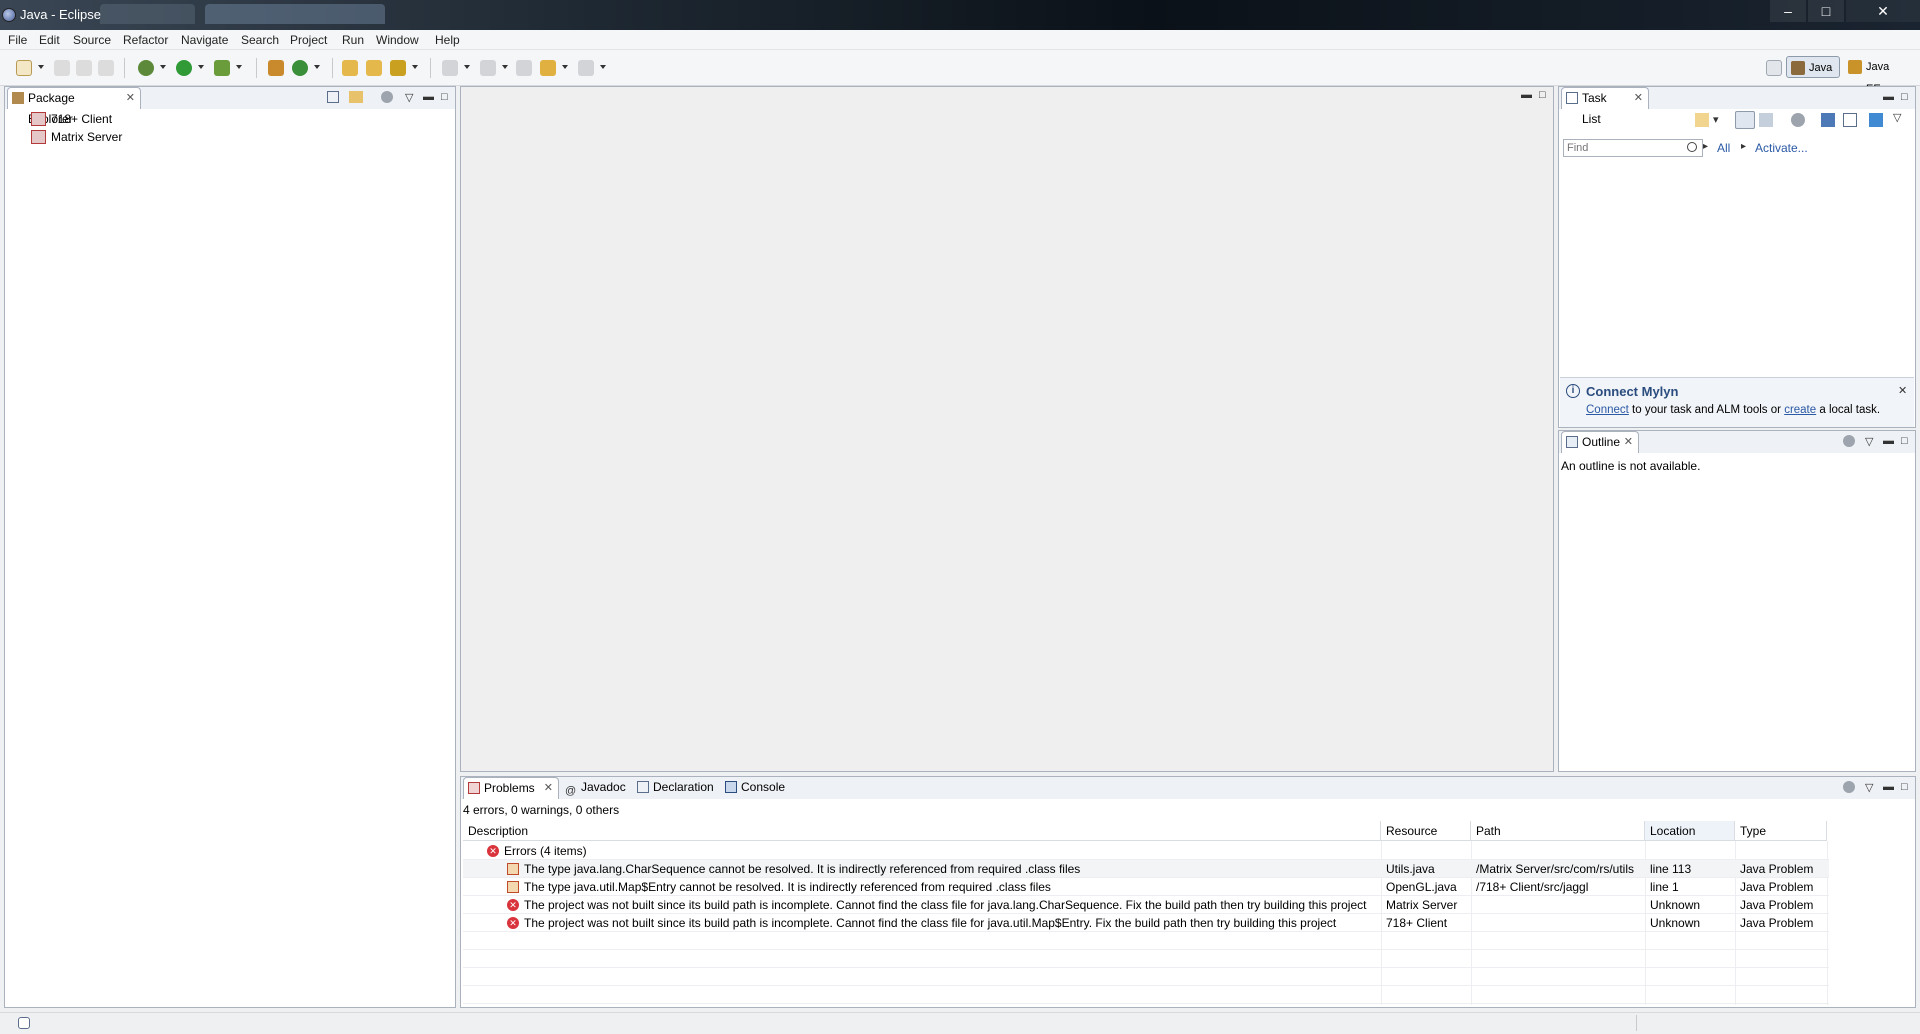  What do you see at coordinates (1633, 148) in the screenshot?
I see `task-find-input` at bounding box center [1633, 148].